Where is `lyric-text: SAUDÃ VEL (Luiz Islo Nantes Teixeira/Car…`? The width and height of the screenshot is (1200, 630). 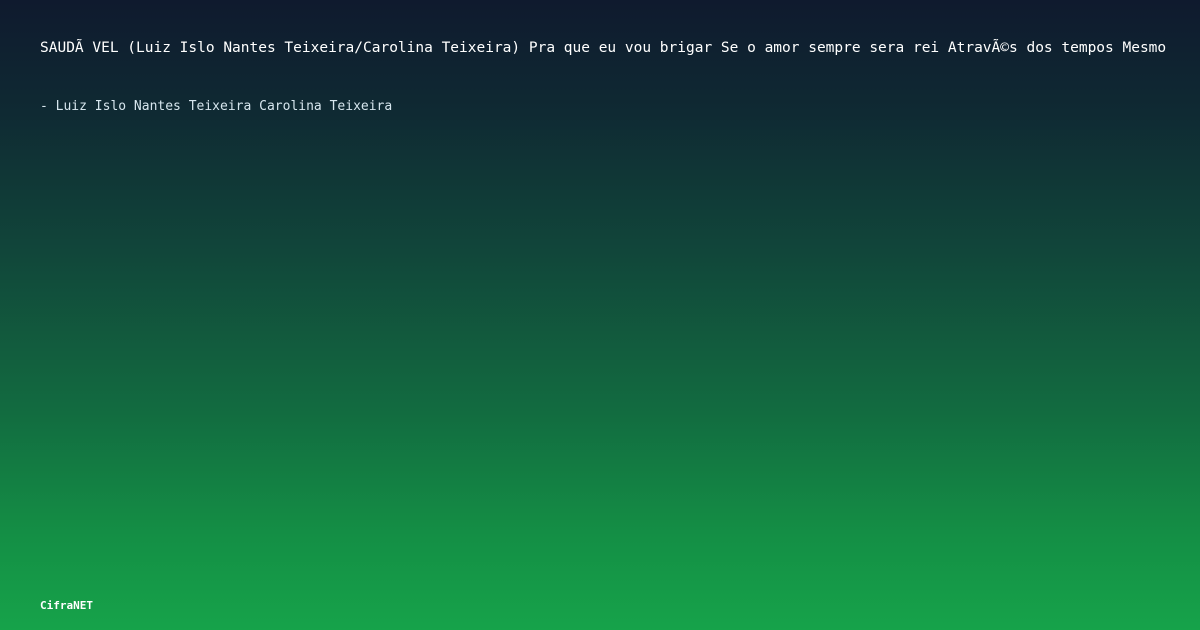
lyric-text: SAUDÃ VEL (Luiz Islo Nantes Teixeira/Car… is located at coordinates (603, 48).